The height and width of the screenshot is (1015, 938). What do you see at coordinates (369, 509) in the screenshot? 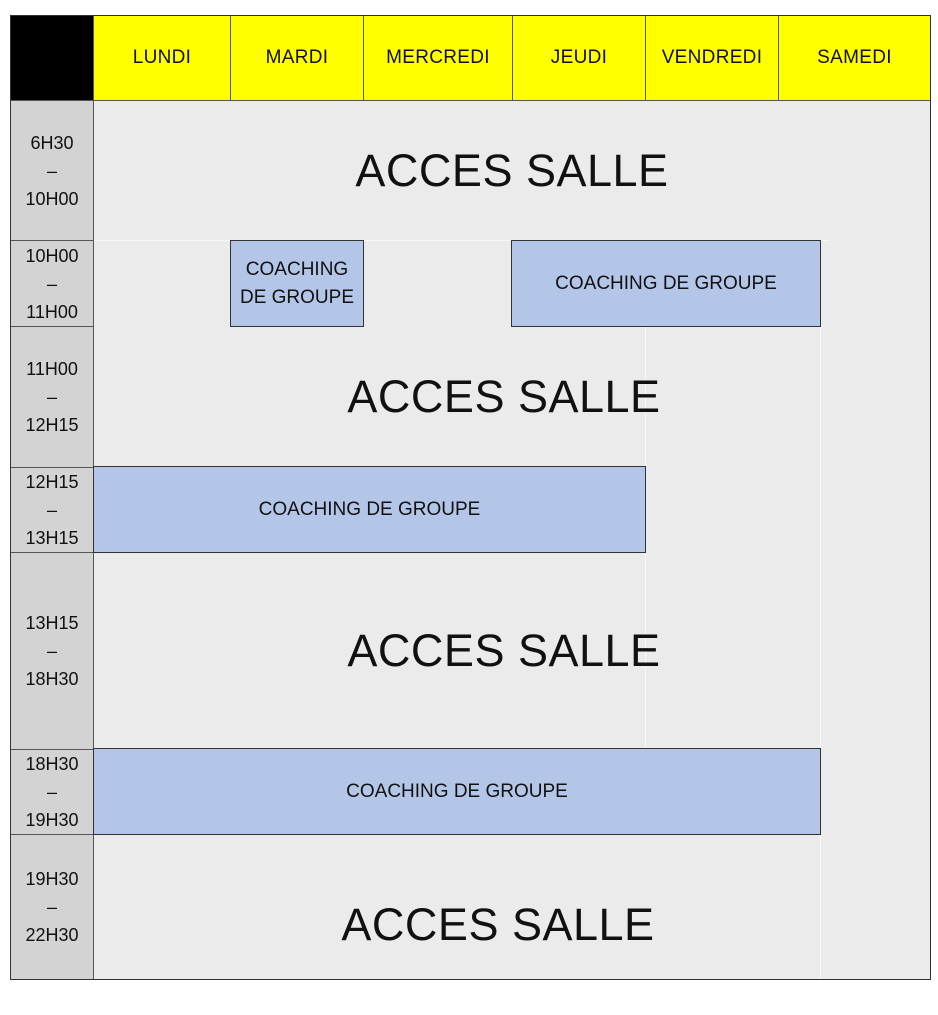
I see `coaching-block-midday: COACHING DE GROUPE` at bounding box center [369, 509].